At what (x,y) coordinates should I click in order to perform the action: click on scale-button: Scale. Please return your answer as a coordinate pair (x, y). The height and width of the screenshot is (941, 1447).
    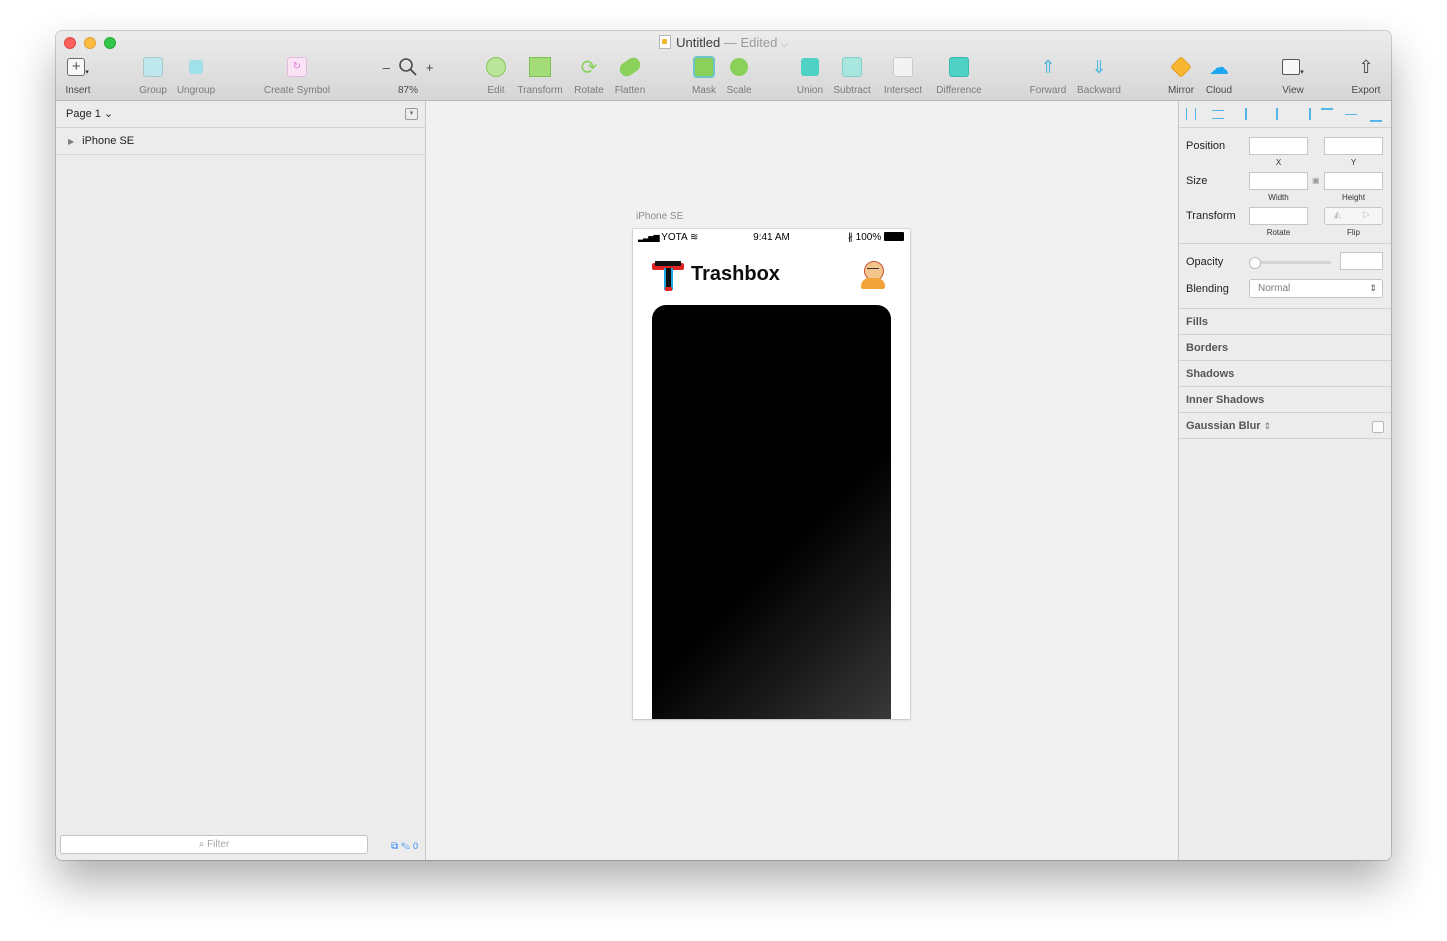
    Looking at the image, I should click on (739, 77).